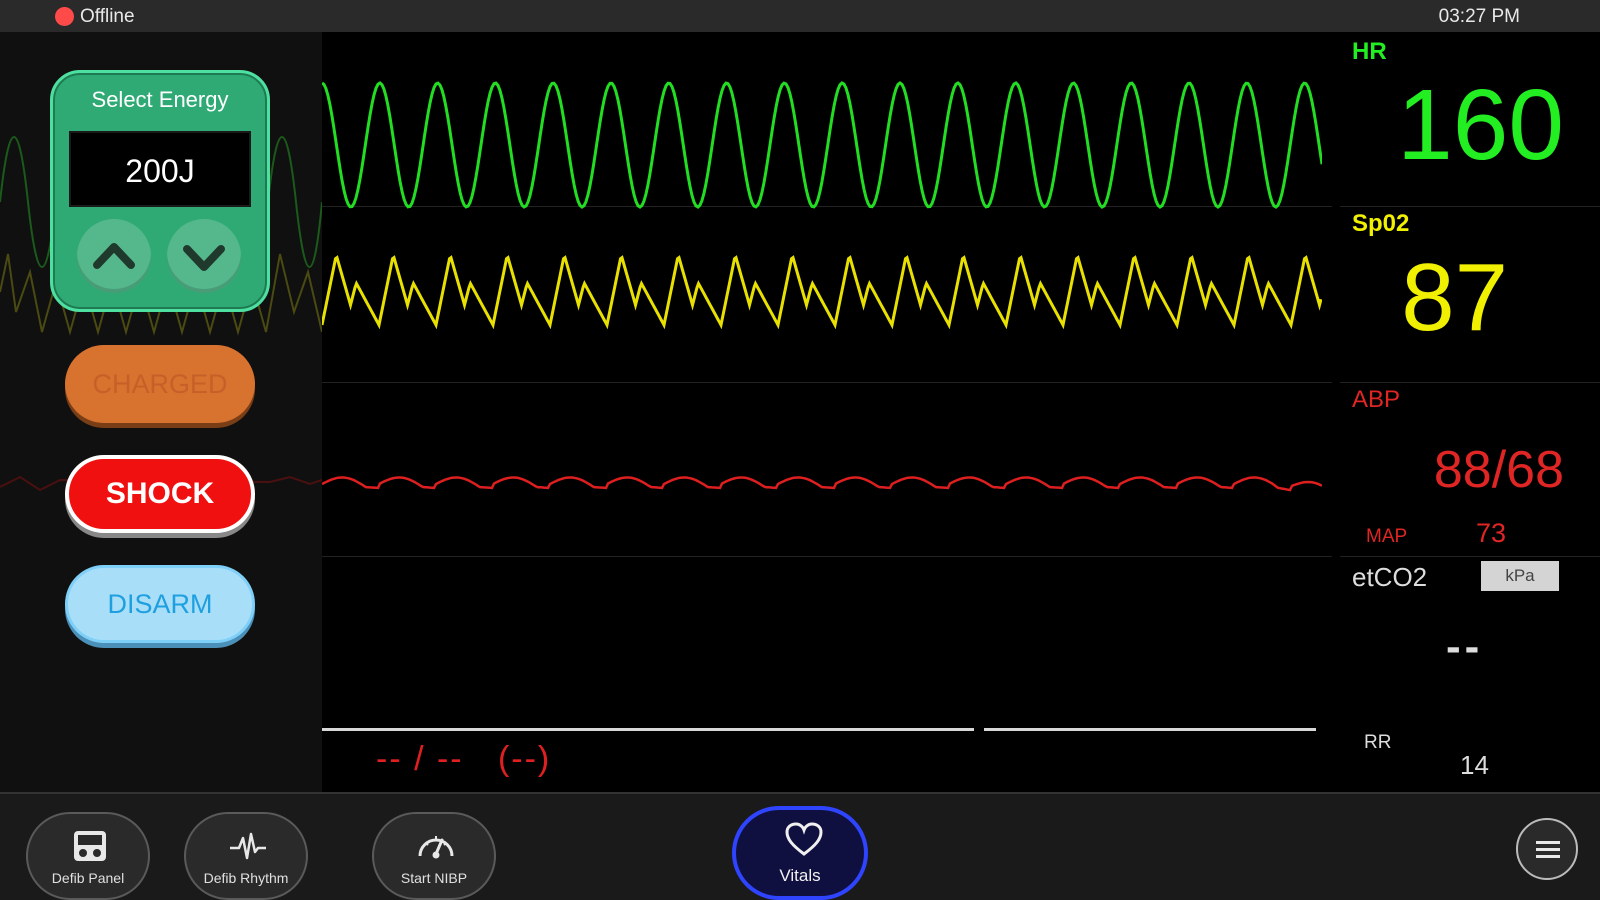  Describe the element at coordinates (1454, 297) in the screenshot. I see `spo2-value: 87` at that location.